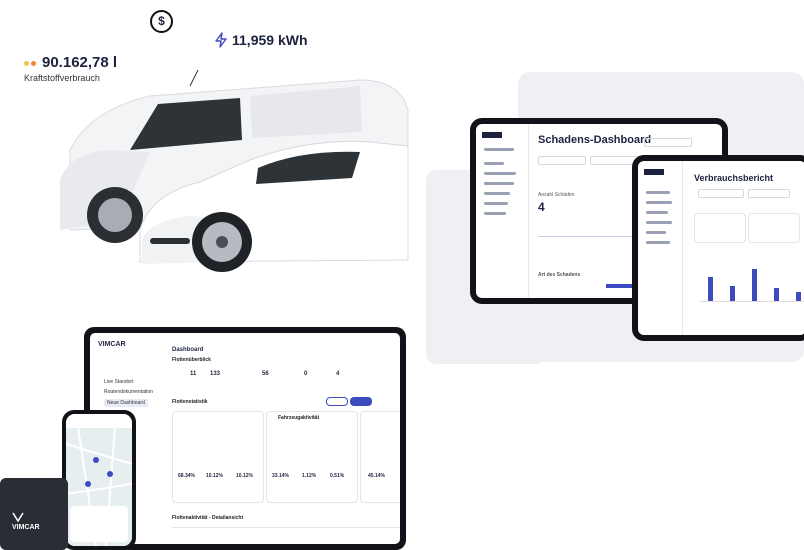  I want to click on metric-value: 4, so click(541, 207).